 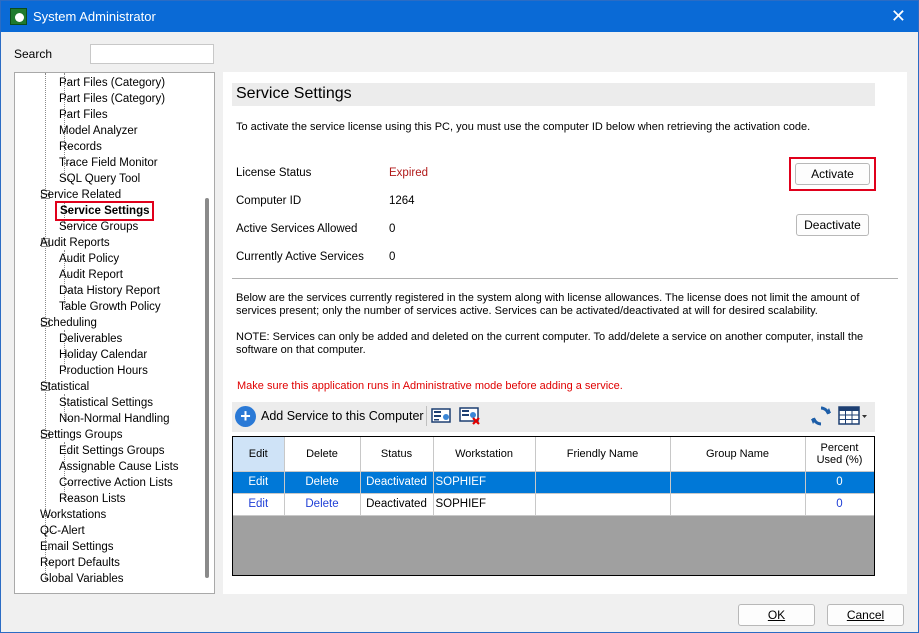 I want to click on services-toolbar: + Add Service to this Computer, so click(x=553, y=417).